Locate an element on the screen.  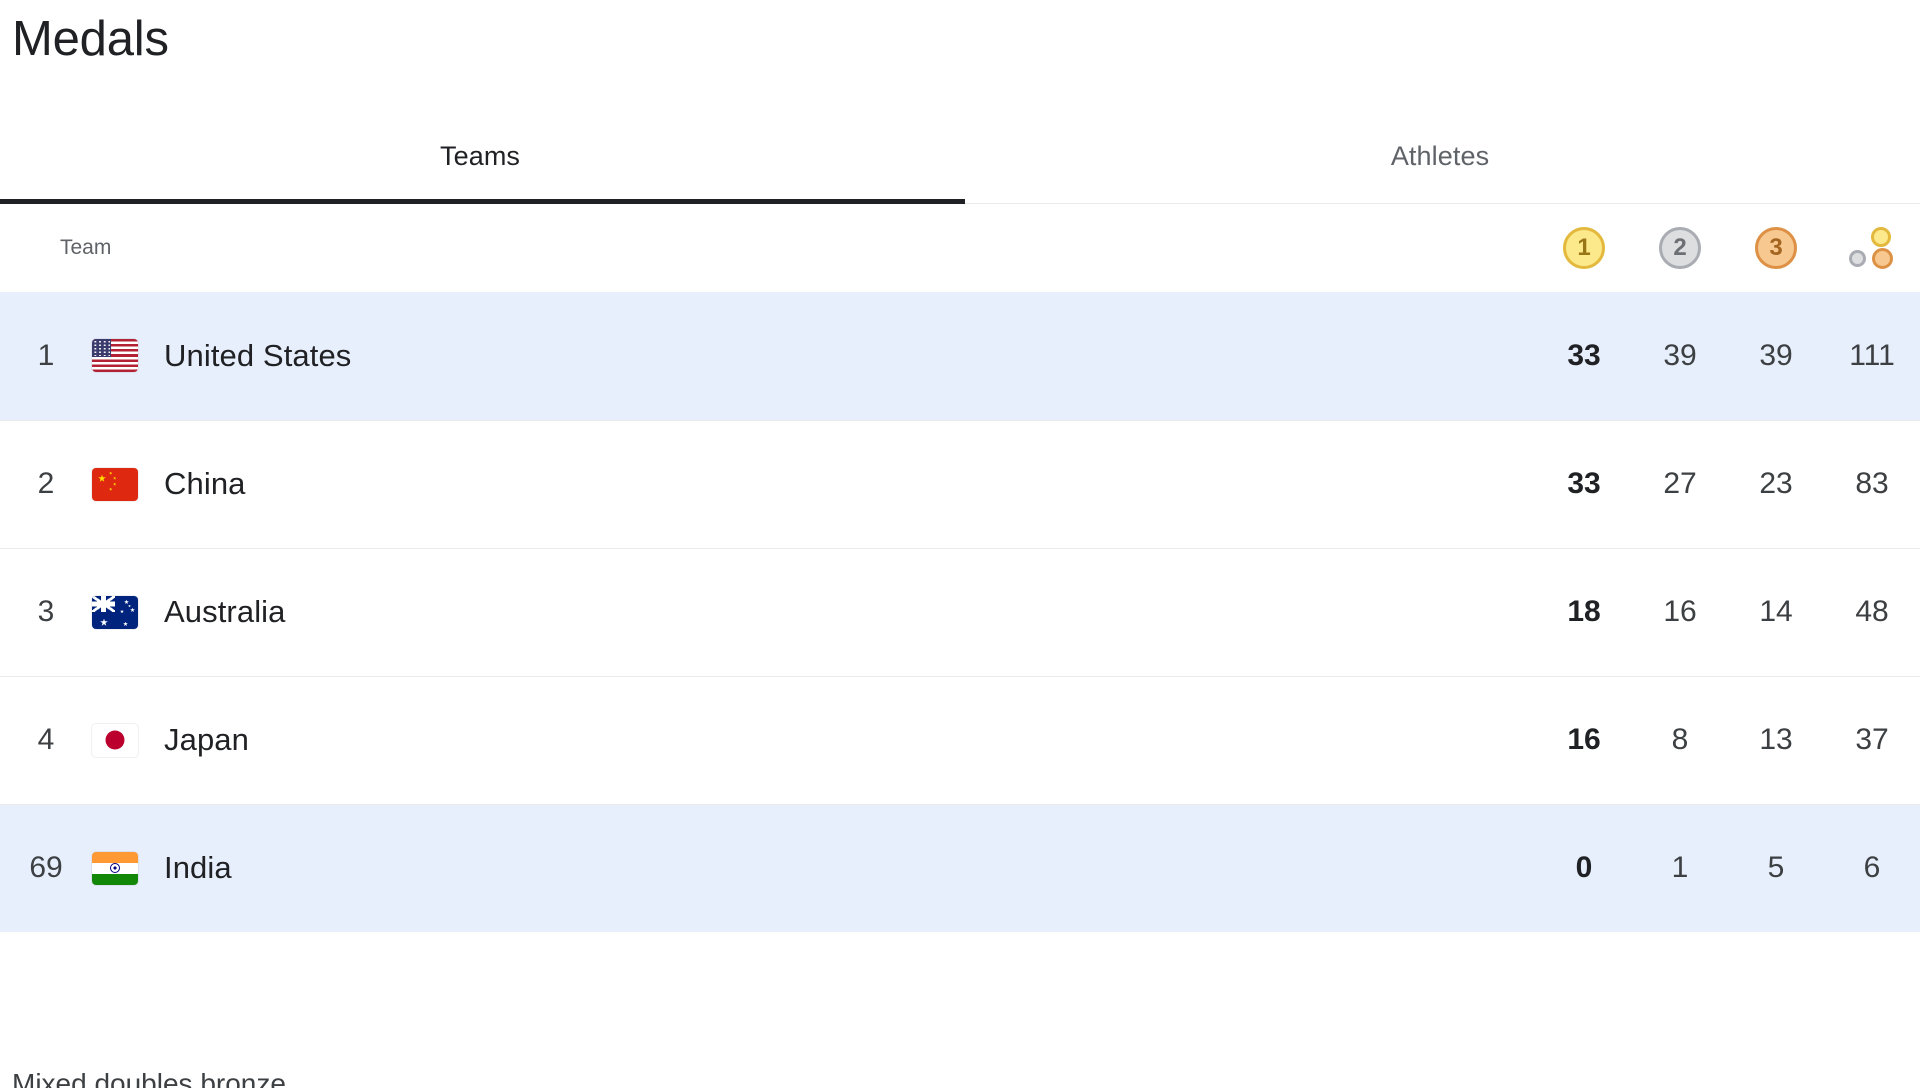
silver-value: 39 is located at coordinates (1680, 355).